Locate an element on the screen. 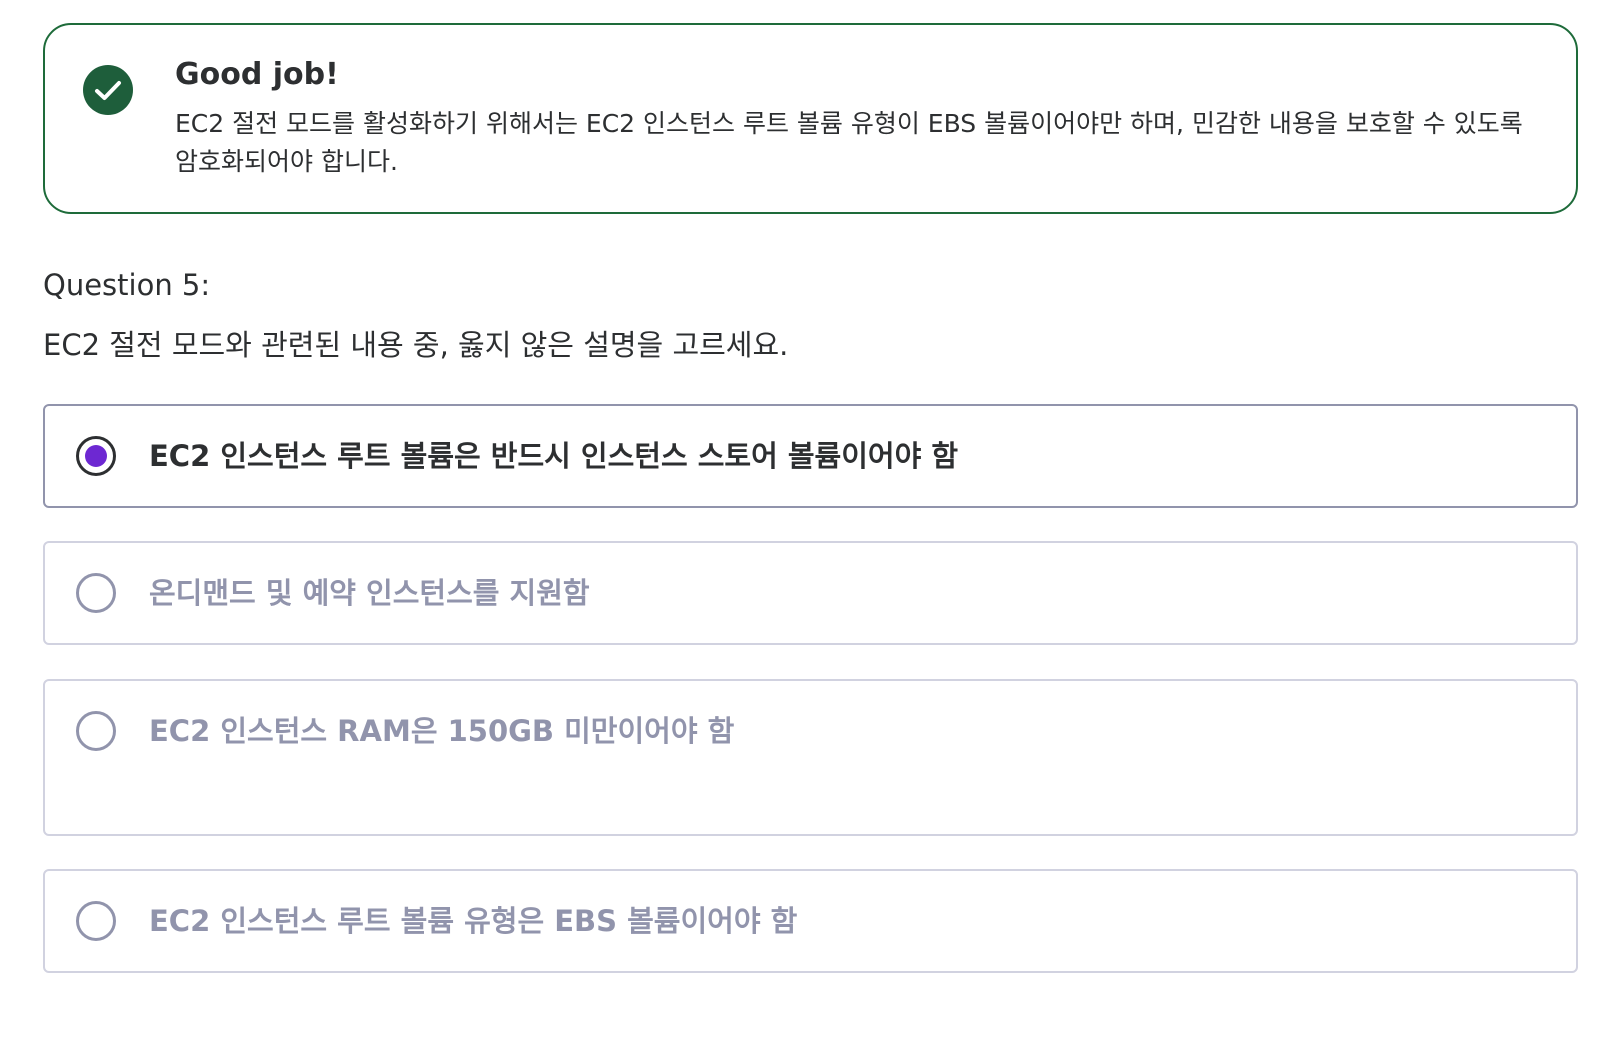 The height and width of the screenshot is (1046, 1610). question-number: Question 5: is located at coordinates (127, 285).